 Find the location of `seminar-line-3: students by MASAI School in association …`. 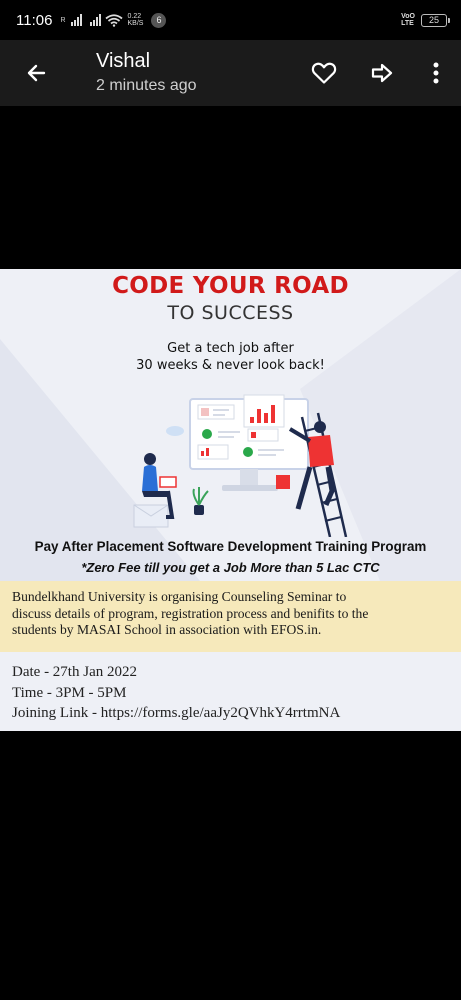

seminar-line-3: students by MASAI School in association … is located at coordinates (167, 629).